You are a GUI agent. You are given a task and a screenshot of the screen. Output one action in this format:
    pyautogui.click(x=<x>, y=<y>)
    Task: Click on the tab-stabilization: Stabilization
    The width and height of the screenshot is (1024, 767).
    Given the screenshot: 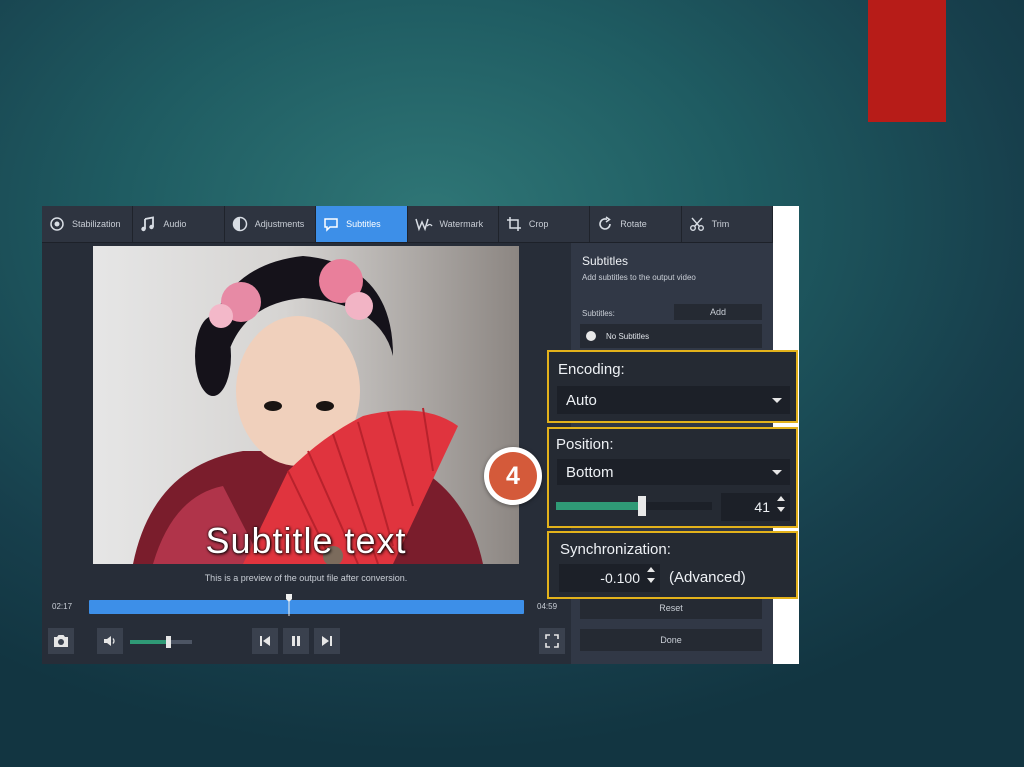 What is the action you would take?
    pyautogui.click(x=88, y=224)
    